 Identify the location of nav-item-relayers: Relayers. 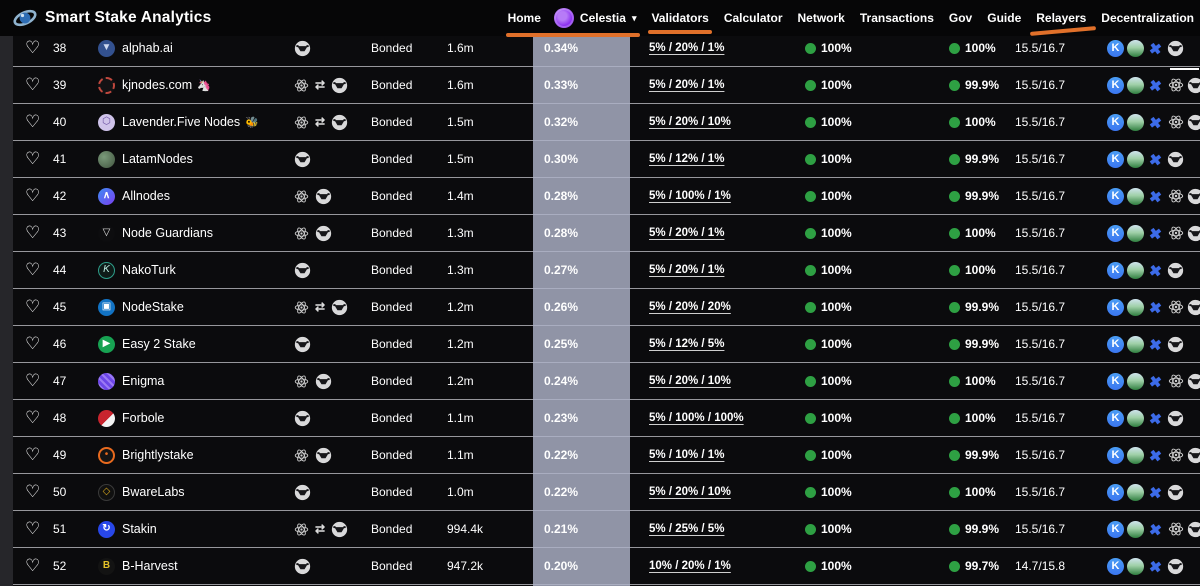
(1061, 18).